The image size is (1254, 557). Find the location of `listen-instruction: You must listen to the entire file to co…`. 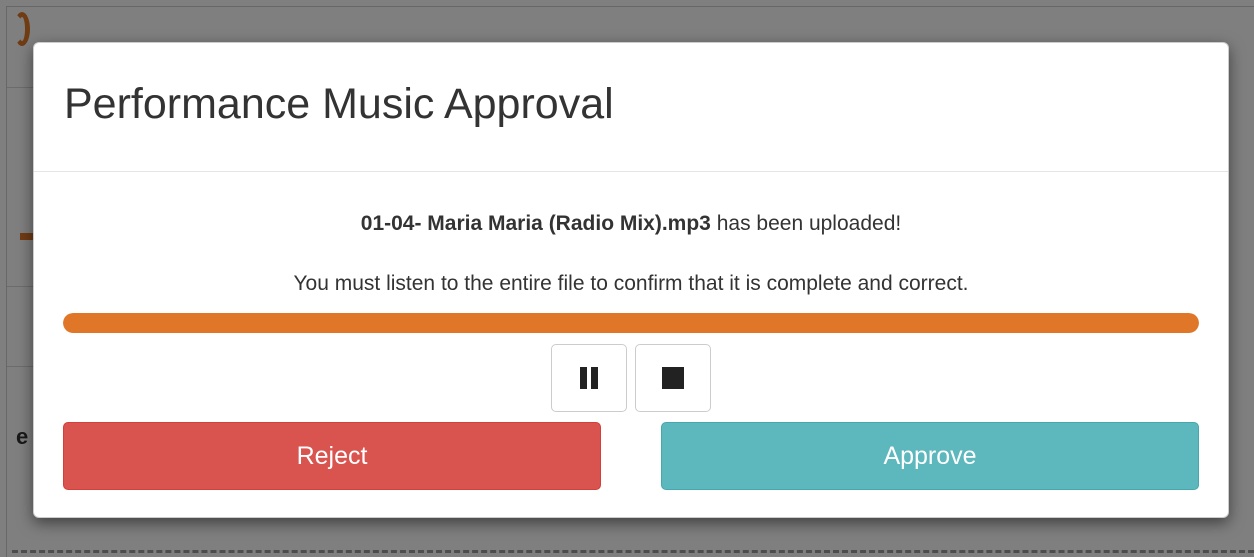

listen-instruction: You must listen to the entire file to co… is located at coordinates (631, 283).